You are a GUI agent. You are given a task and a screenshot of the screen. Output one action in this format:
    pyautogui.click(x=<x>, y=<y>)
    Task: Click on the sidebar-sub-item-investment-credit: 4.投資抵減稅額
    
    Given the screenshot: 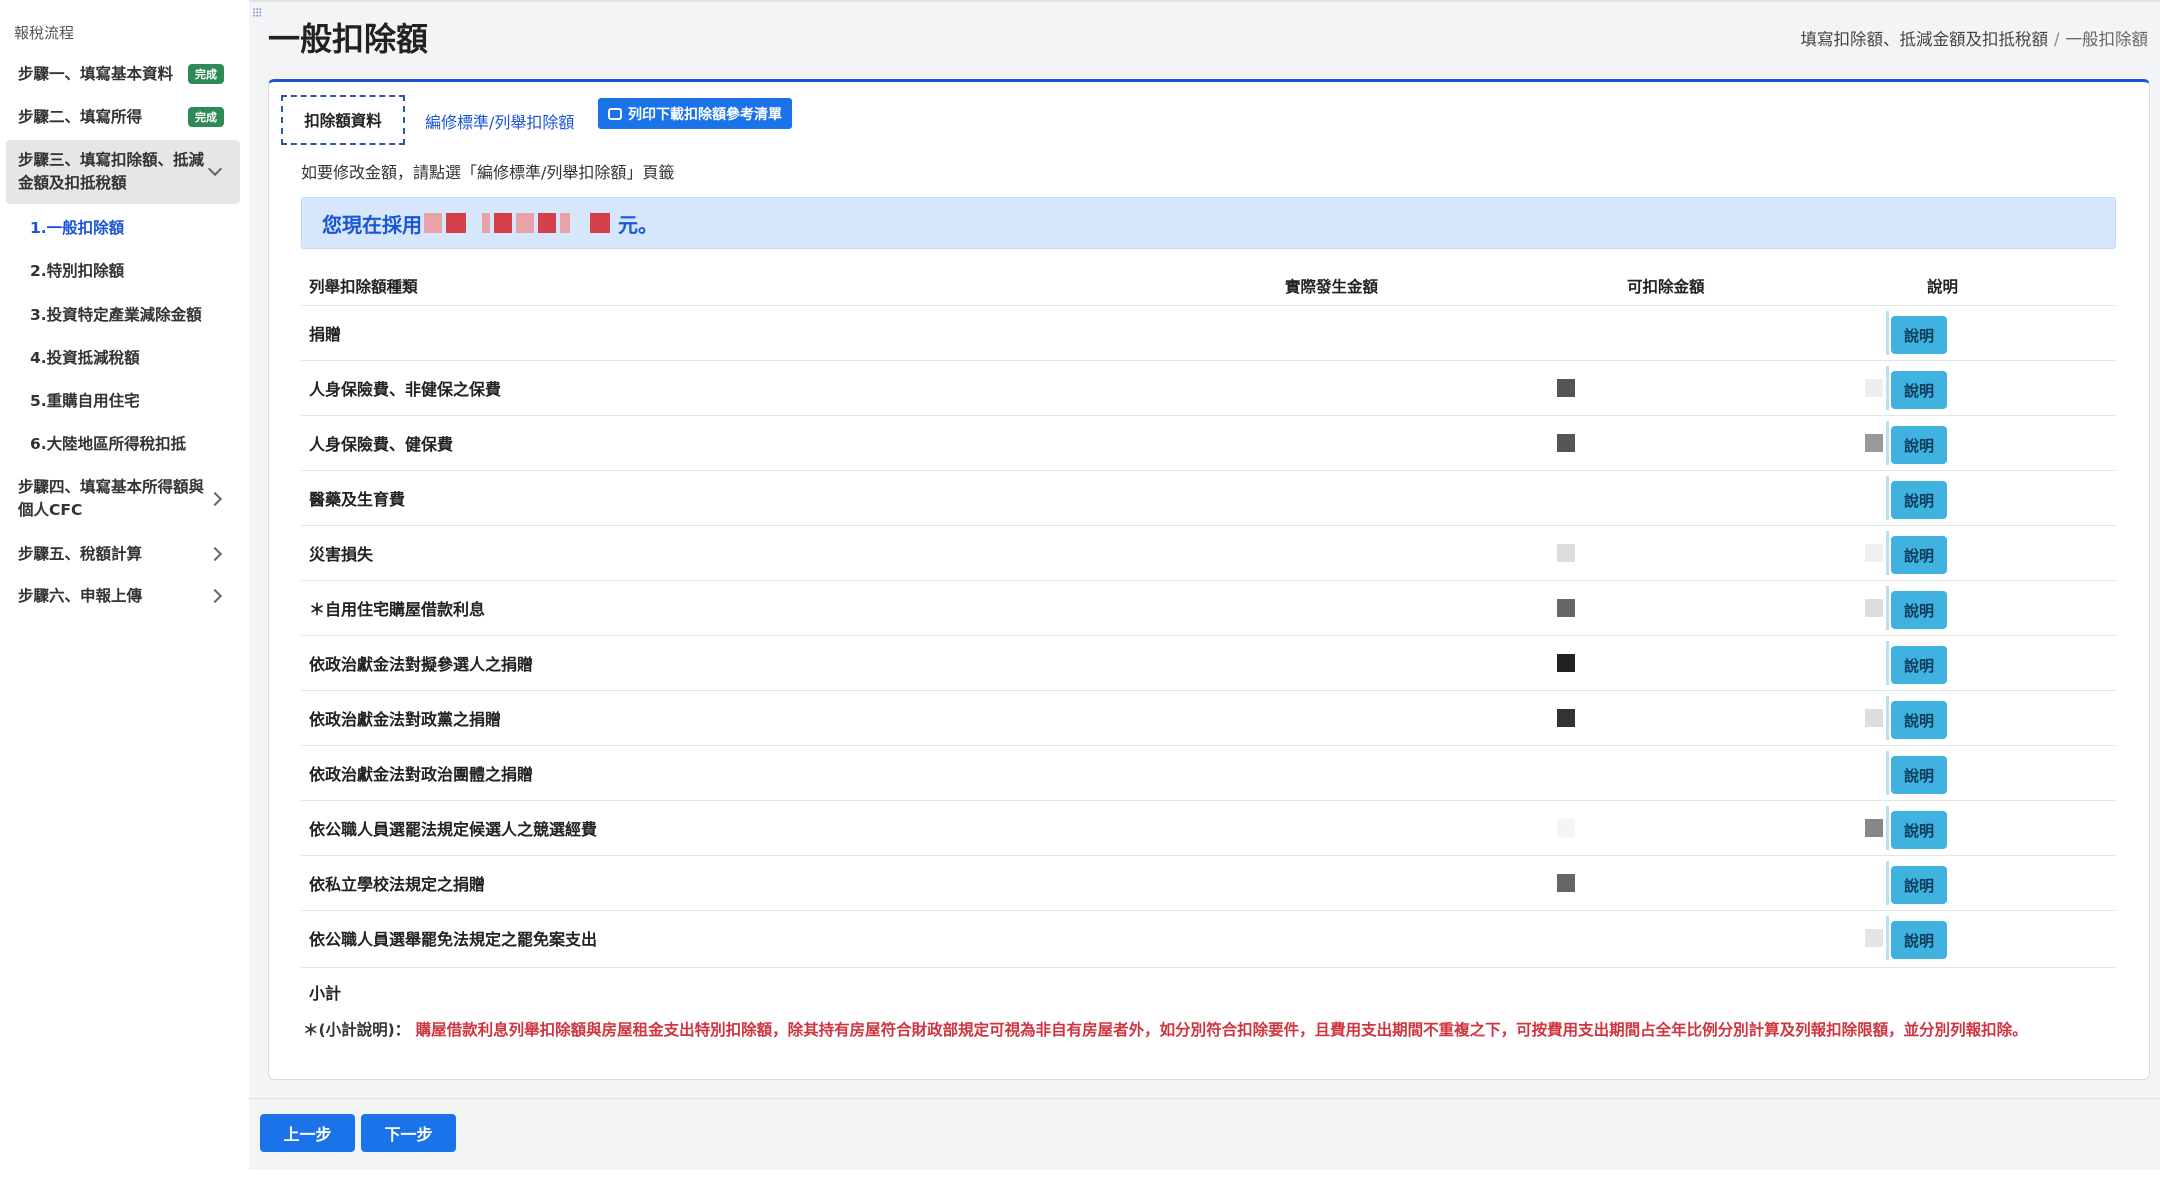 What is the action you would take?
    pyautogui.click(x=85, y=357)
    